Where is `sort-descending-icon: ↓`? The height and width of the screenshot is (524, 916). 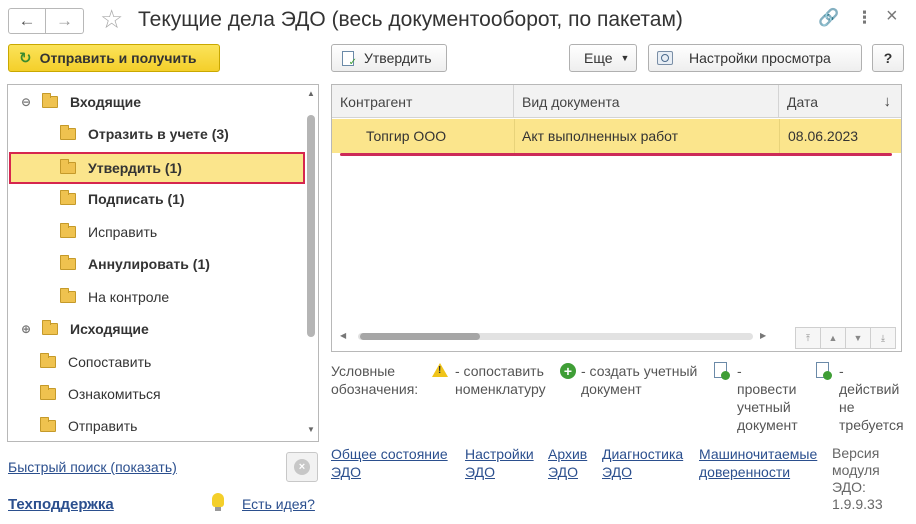 sort-descending-icon: ↓ is located at coordinates (887, 101).